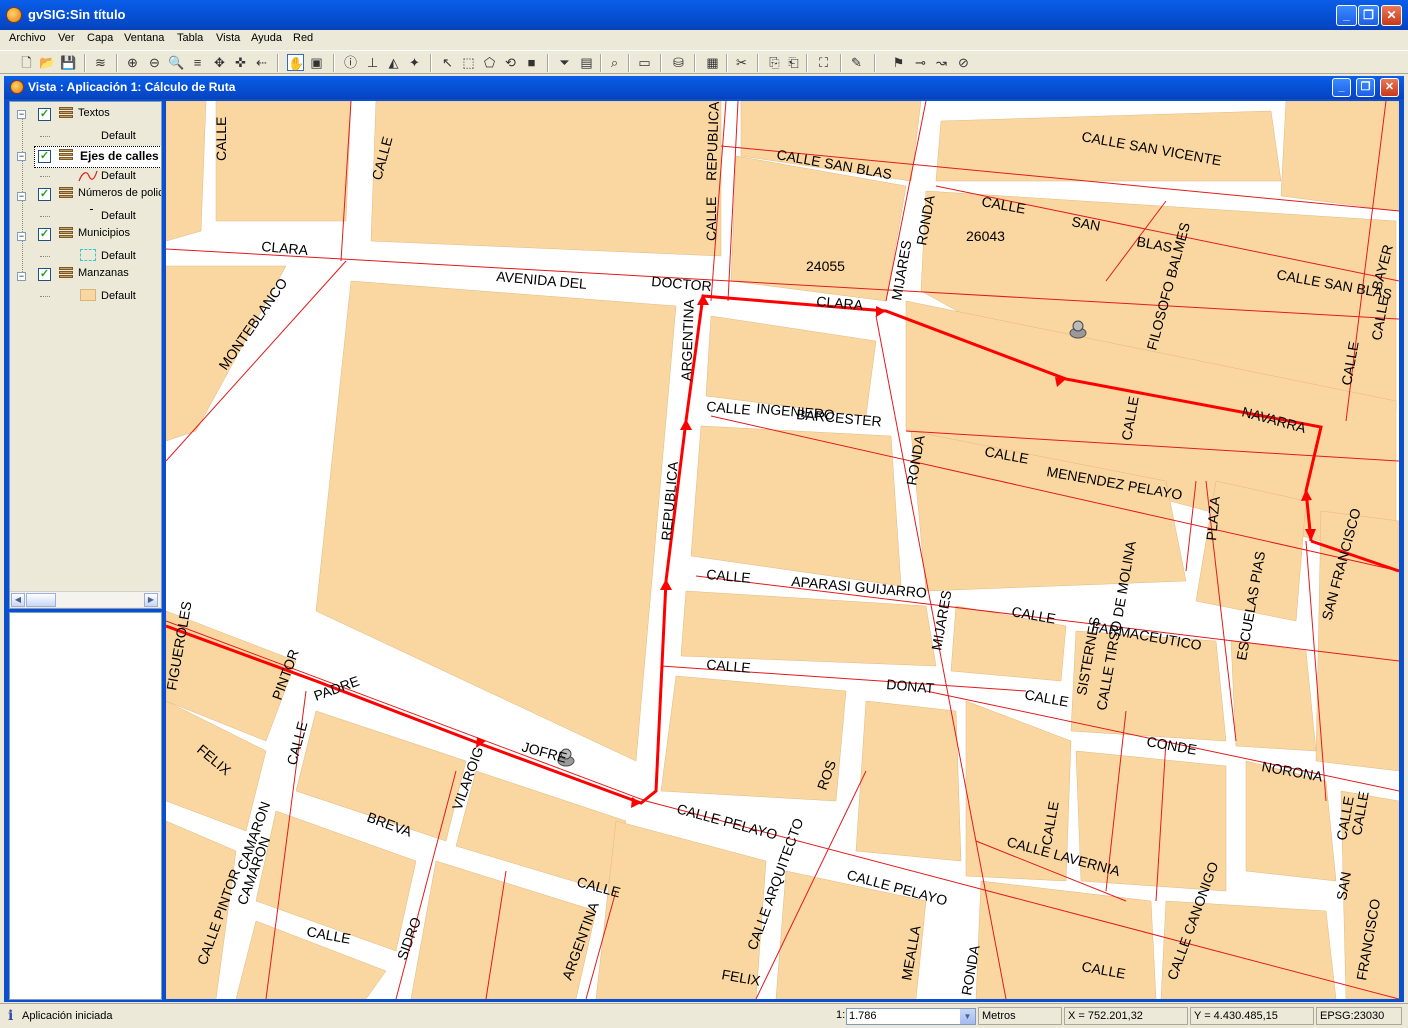 The height and width of the screenshot is (1028, 1408). Describe the element at coordinates (489, 62) in the screenshot. I see `select-polygon-icon: ⬠` at that location.